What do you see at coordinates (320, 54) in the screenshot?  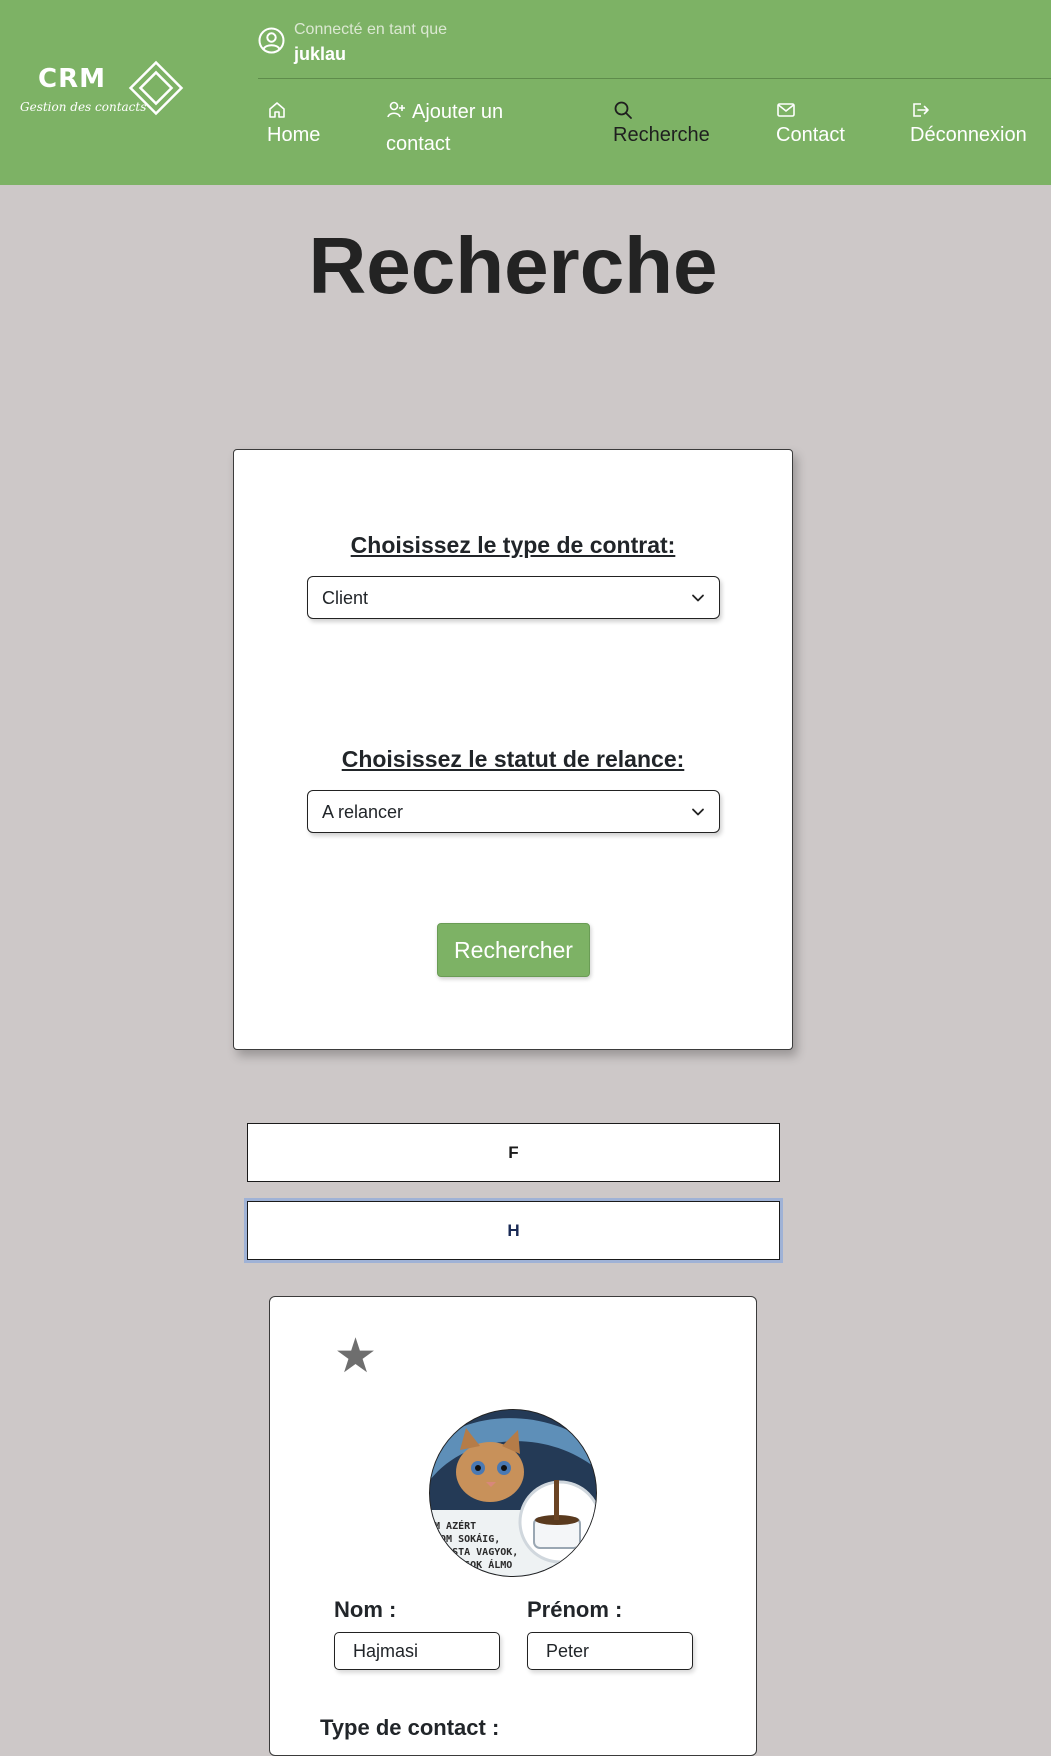 I see `username: juklau` at bounding box center [320, 54].